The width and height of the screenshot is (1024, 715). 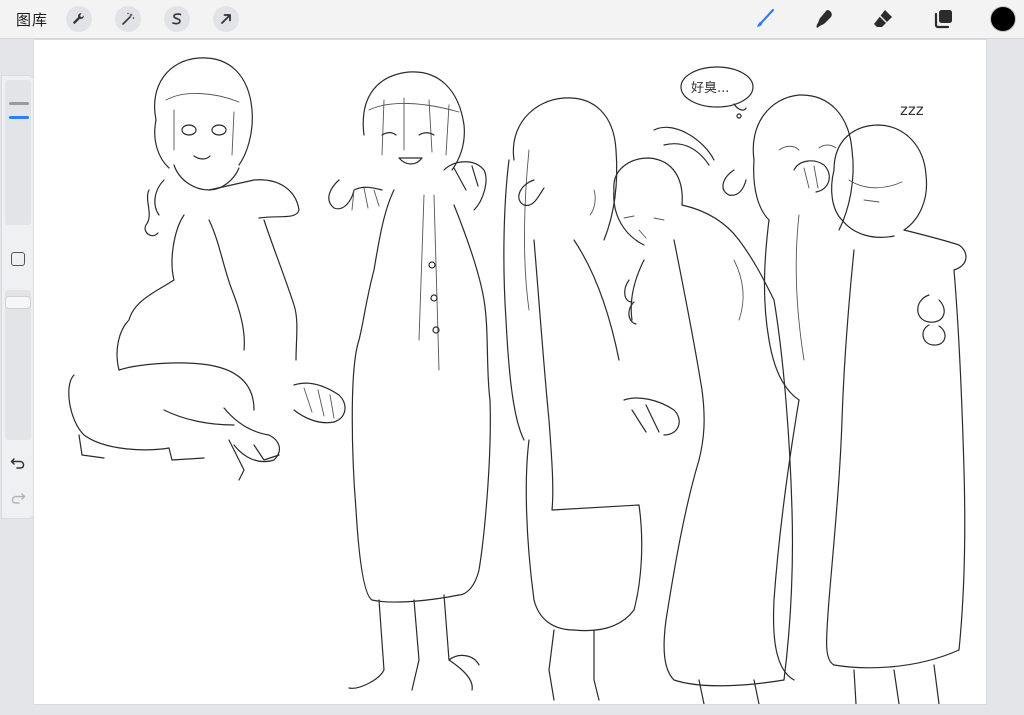 I want to click on left-sidebar, so click(x=18, y=297).